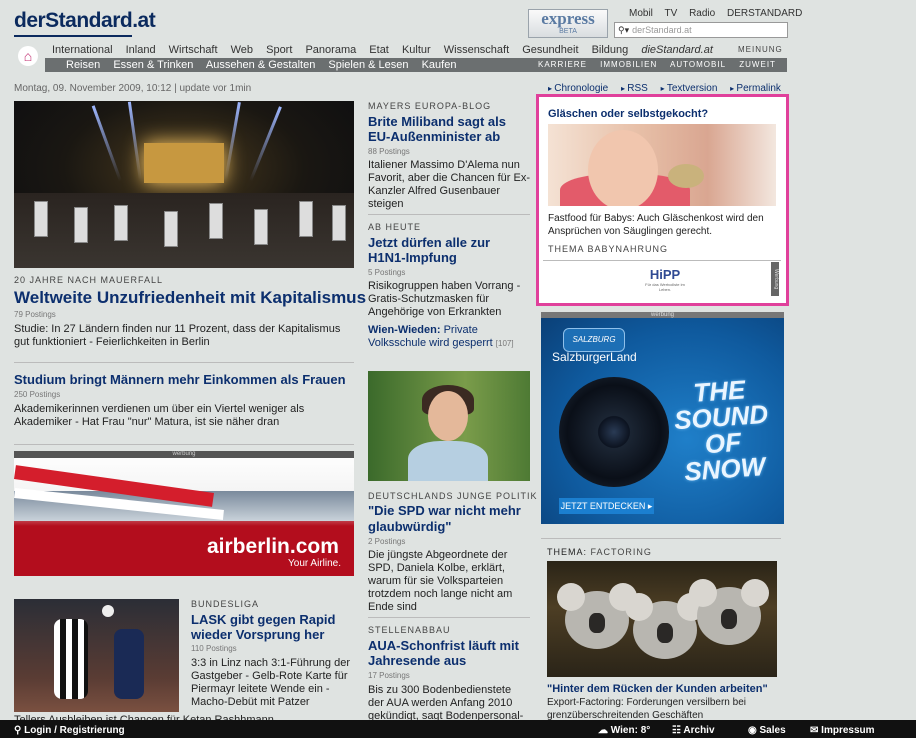 The height and width of the screenshot is (738, 916). Describe the element at coordinates (641, 13) in the screenshot. I see `top-link-mobil: Mobil` at that location.